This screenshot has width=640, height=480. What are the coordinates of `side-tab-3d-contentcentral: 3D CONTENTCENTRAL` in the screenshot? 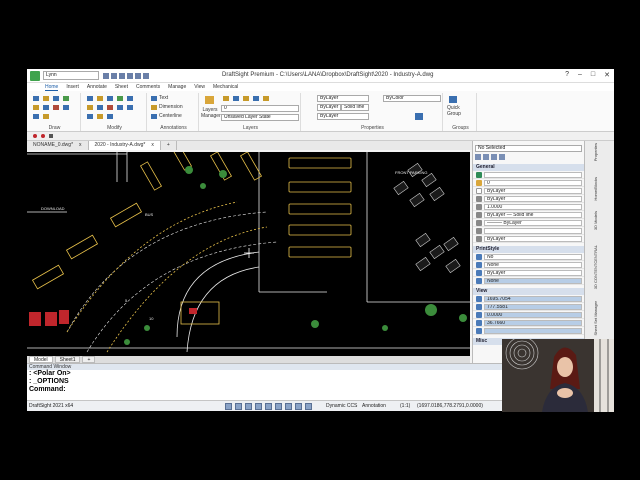 It's located at (595, 267).